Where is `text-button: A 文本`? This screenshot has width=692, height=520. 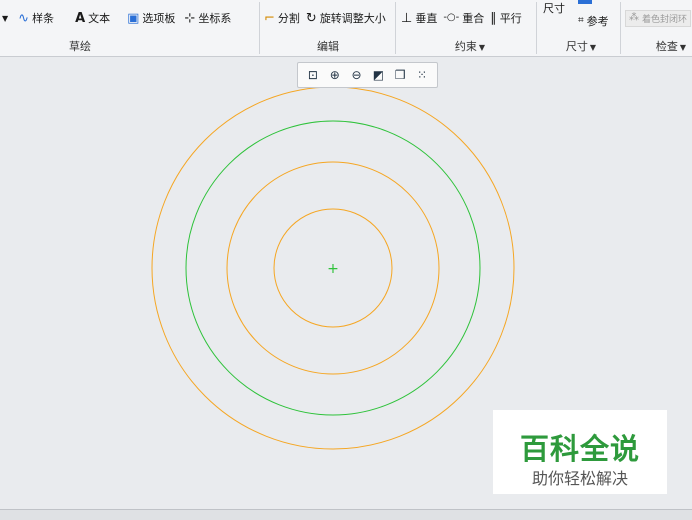 text-button: A 文本 is located at coordinates (92, 18).